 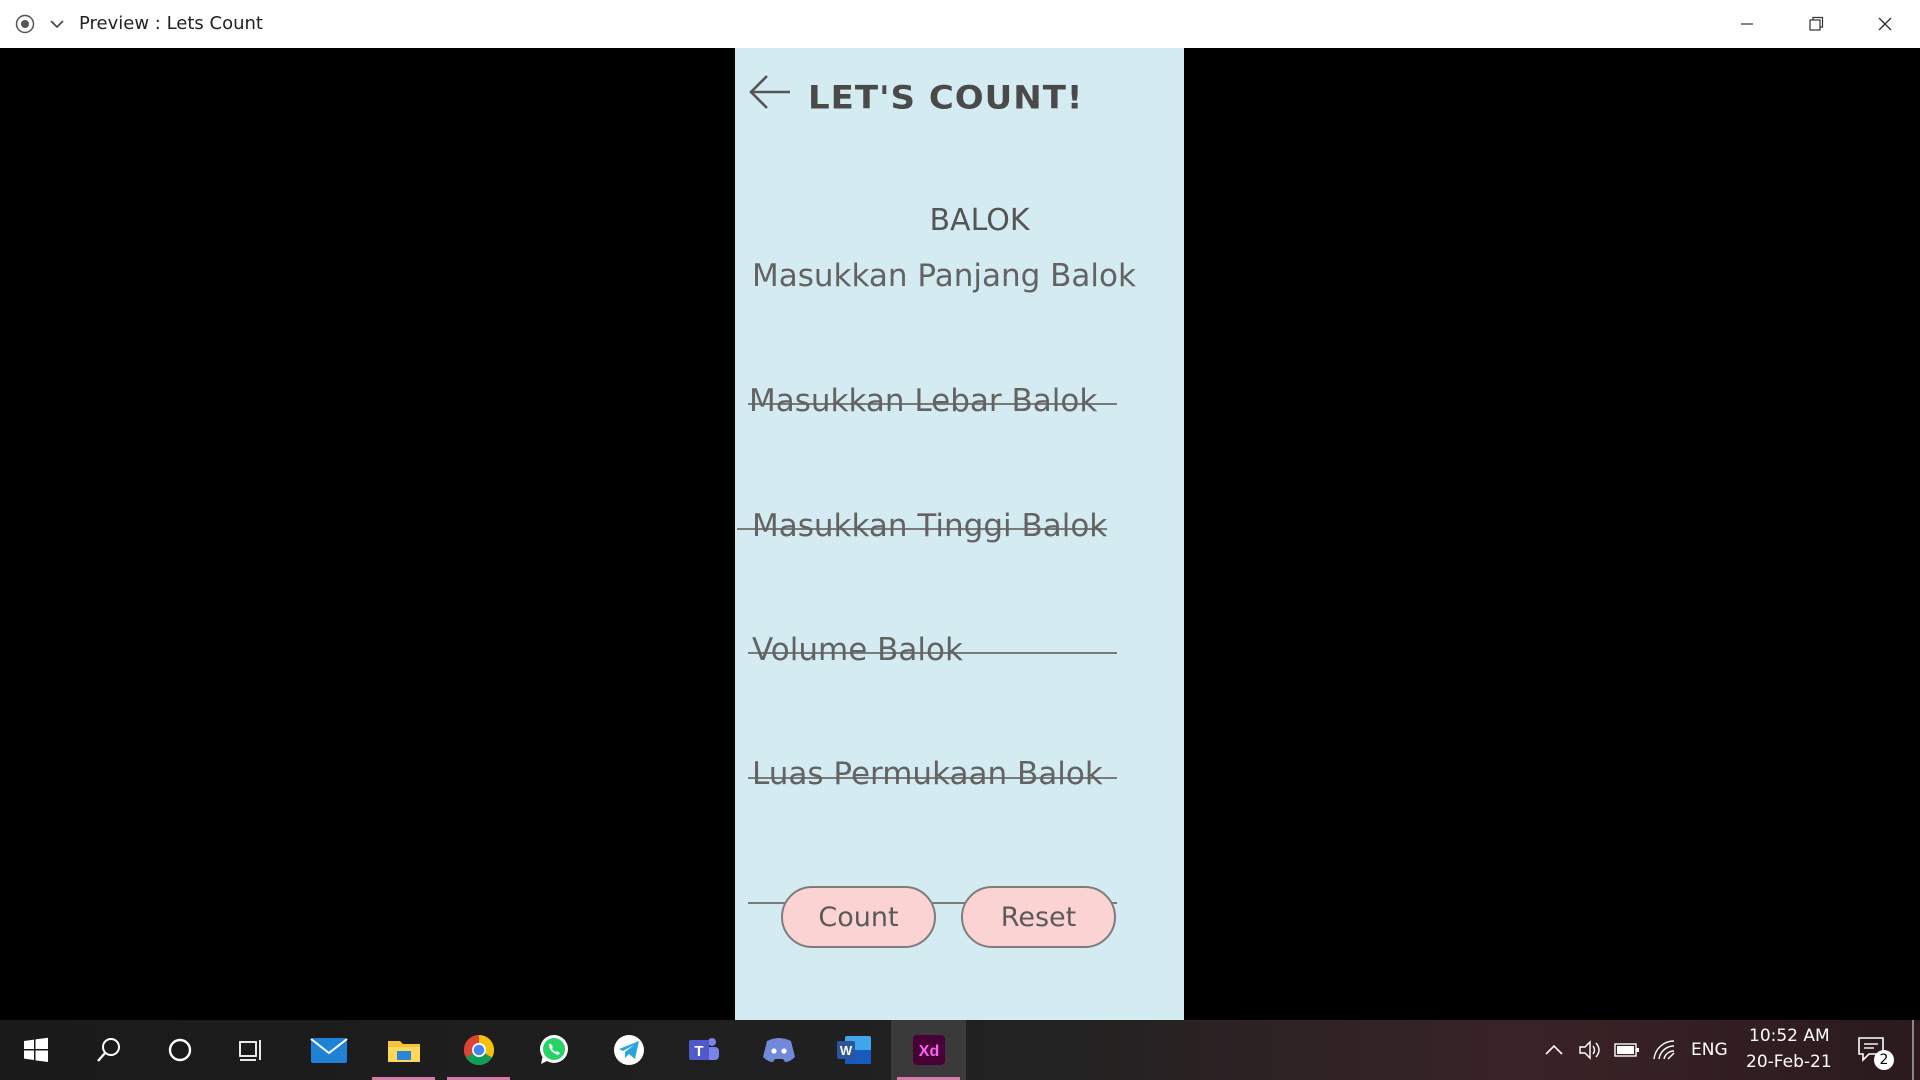 What do you see at coordinates (857, 650) in the screenshot?
I see `field-label: Volume Balok` at bounding box center [857, 650].